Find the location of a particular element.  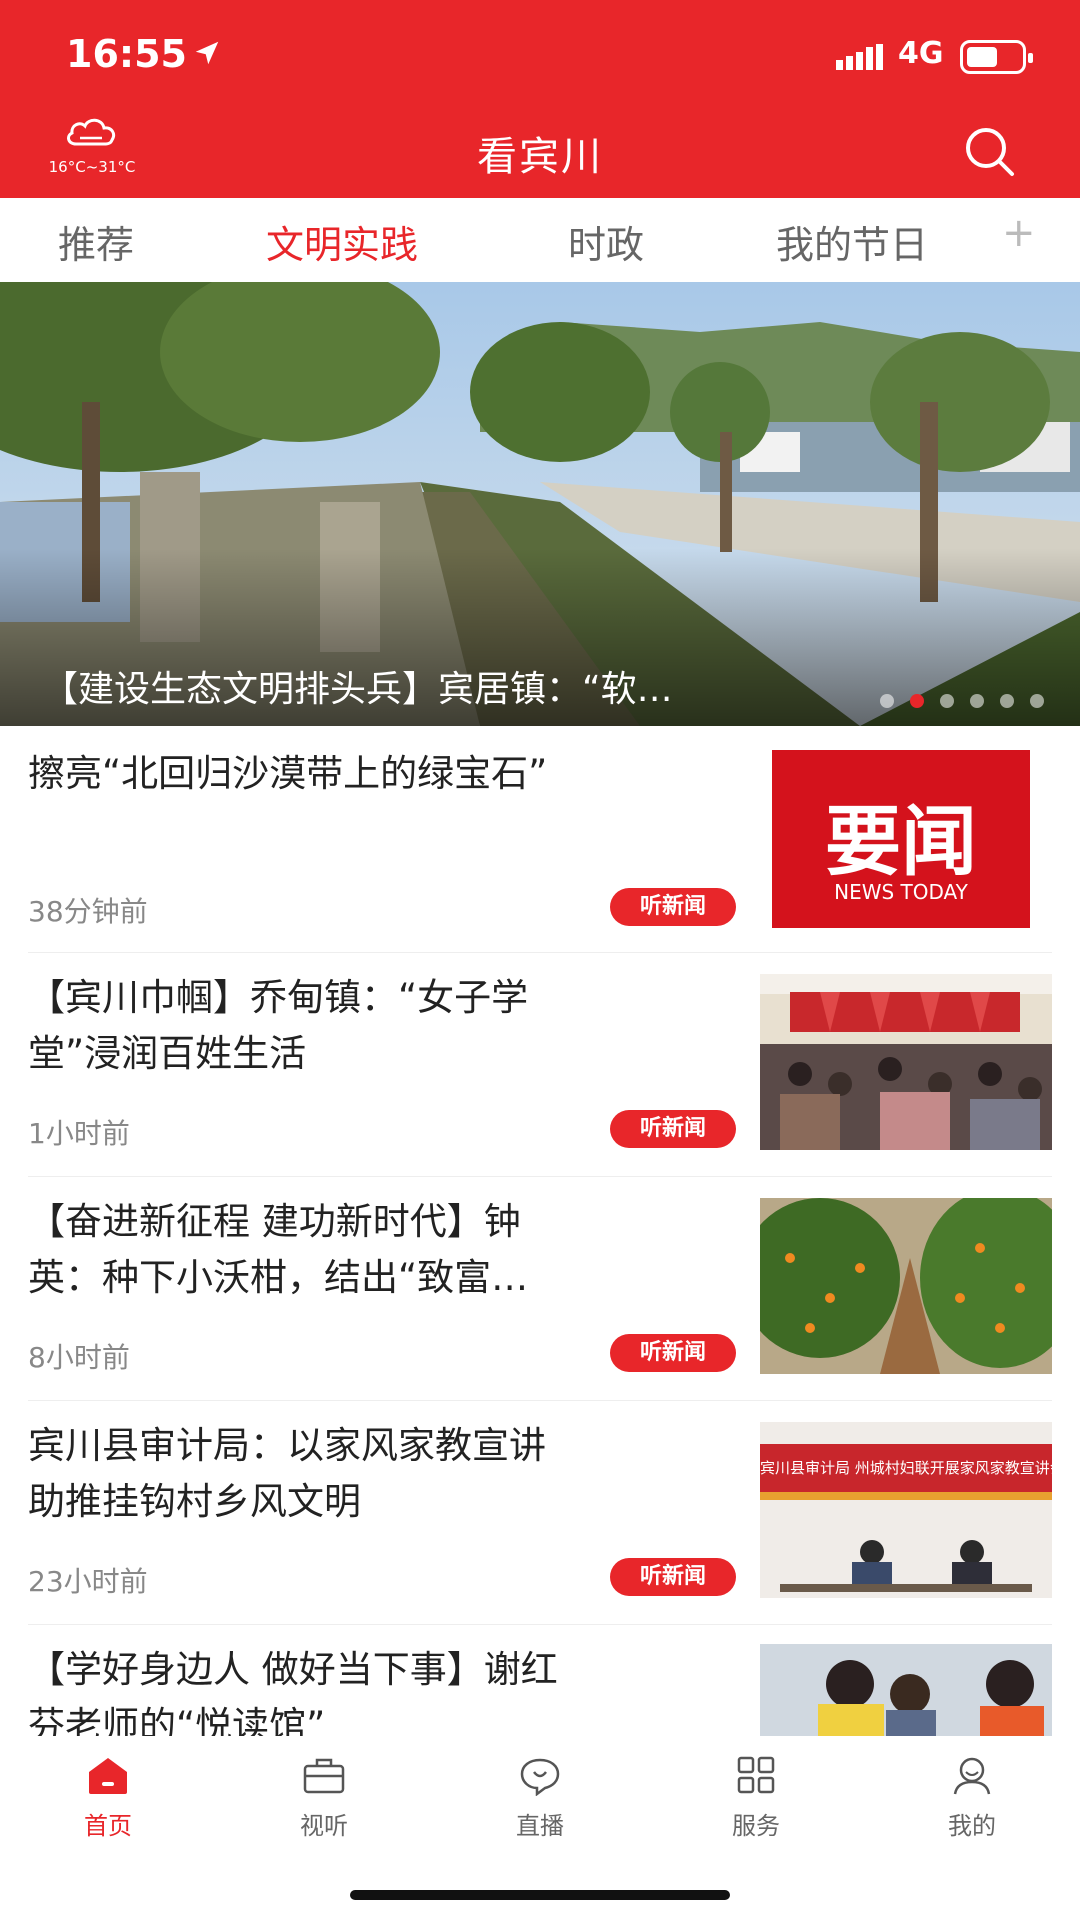

news-title: 【宾川巾帼】乔甸镇：“女子学 is located at coordinates (278, 997).